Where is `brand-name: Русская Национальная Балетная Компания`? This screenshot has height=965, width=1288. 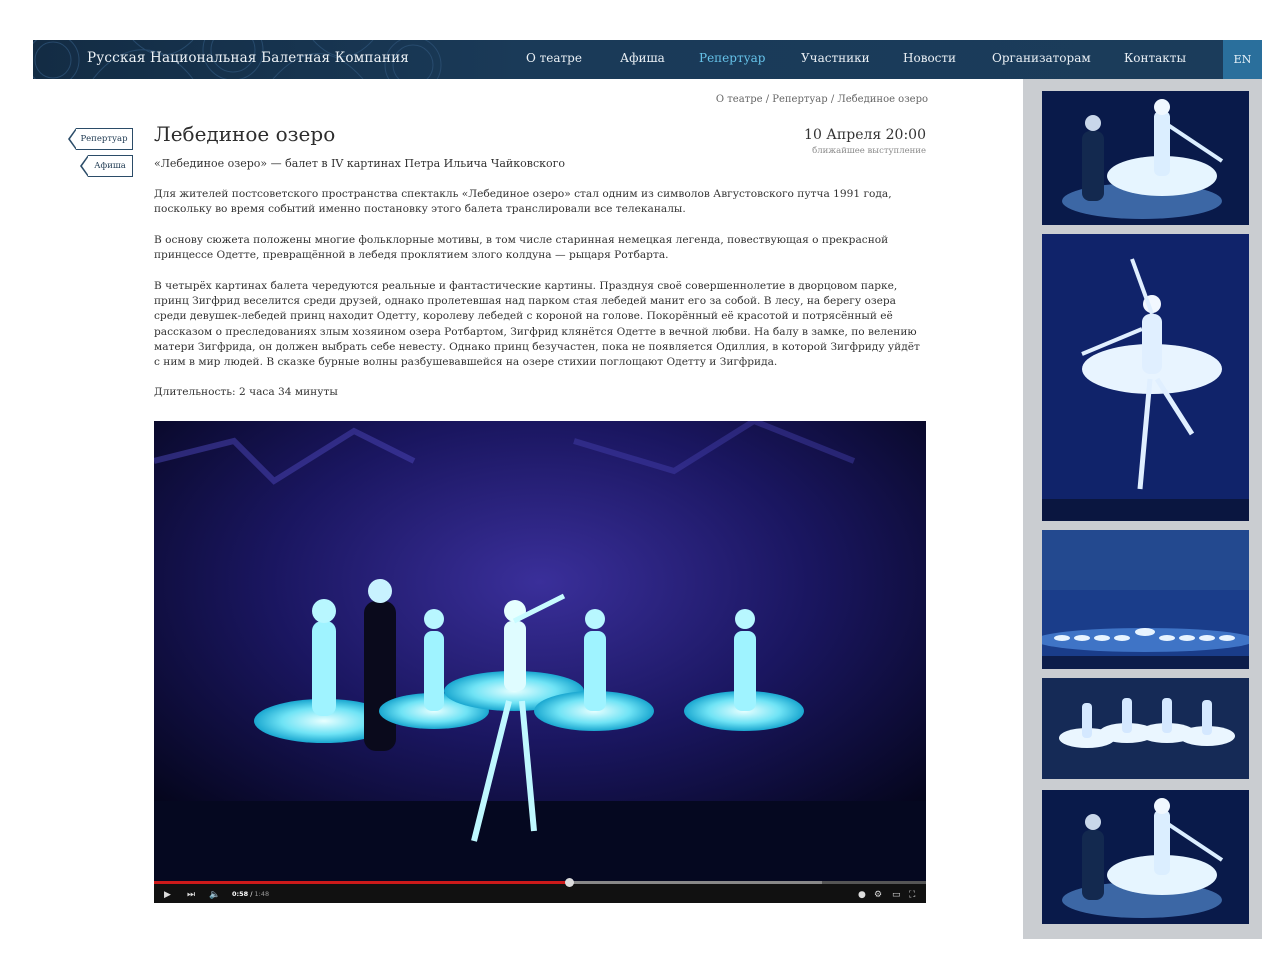
brand-name: Русская Национальная Балетная Компания is located at coordinates (248, 59).